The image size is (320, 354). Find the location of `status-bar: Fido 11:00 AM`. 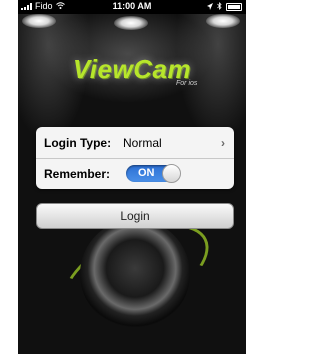

status-bar: Fido 11:00 AM is located at coordinates (132, 7).